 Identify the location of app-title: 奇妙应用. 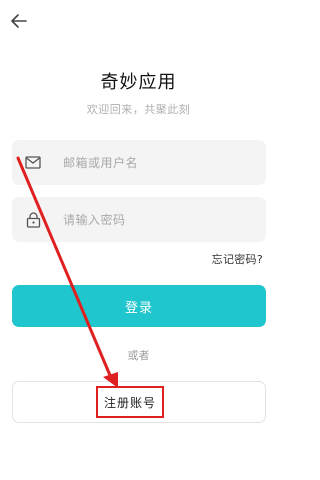
(138, 82).